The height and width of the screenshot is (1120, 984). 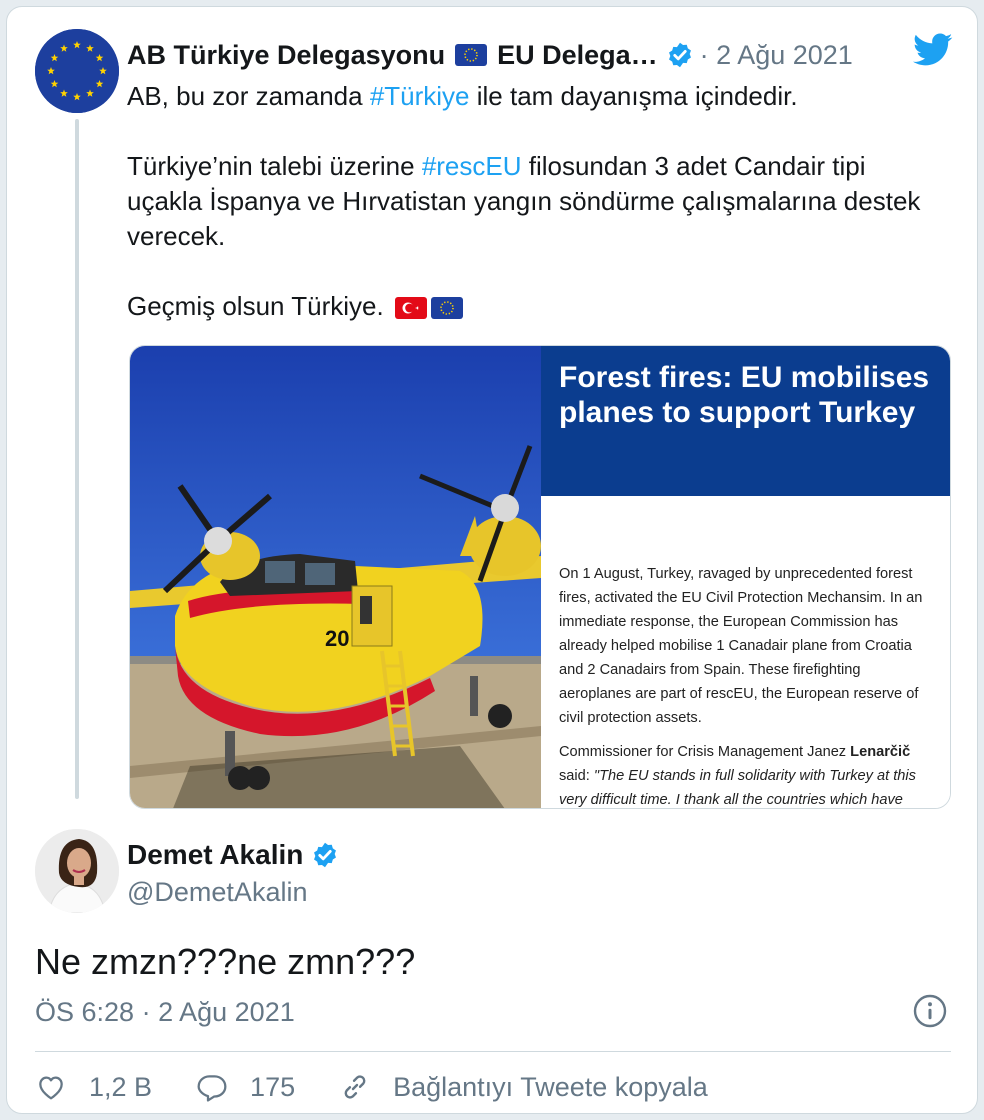 What do you see at coordinates (472, 166) in the screenshot?
I see `hashtag-link: #rescEU` at bounding box center [472, 166].